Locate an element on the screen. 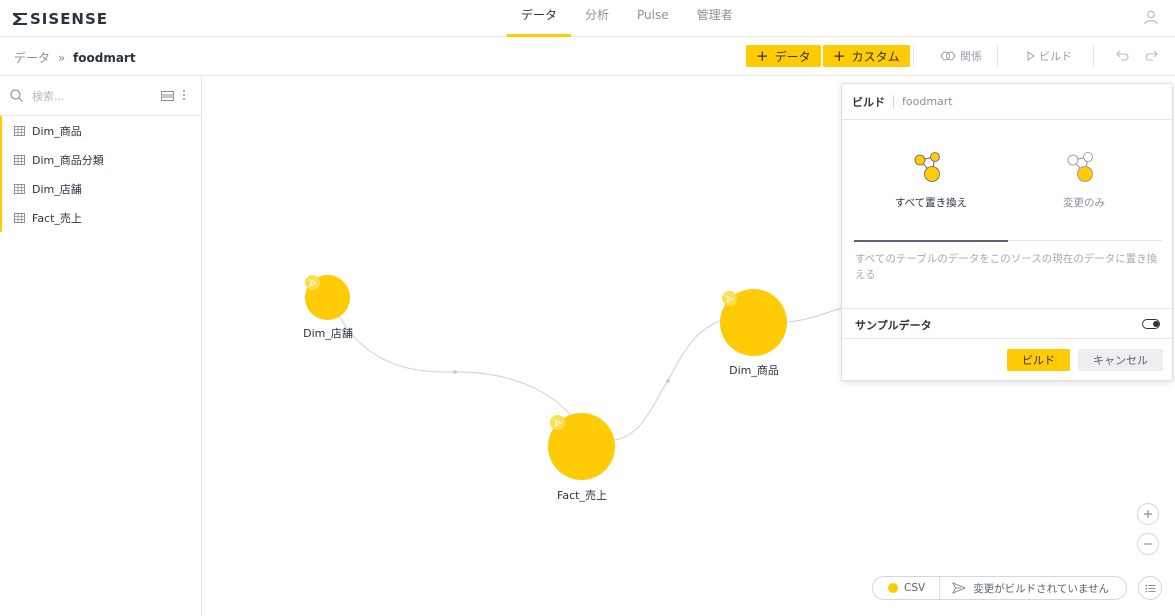  nav-tab-data: データ is located at coordinates (539, 18).